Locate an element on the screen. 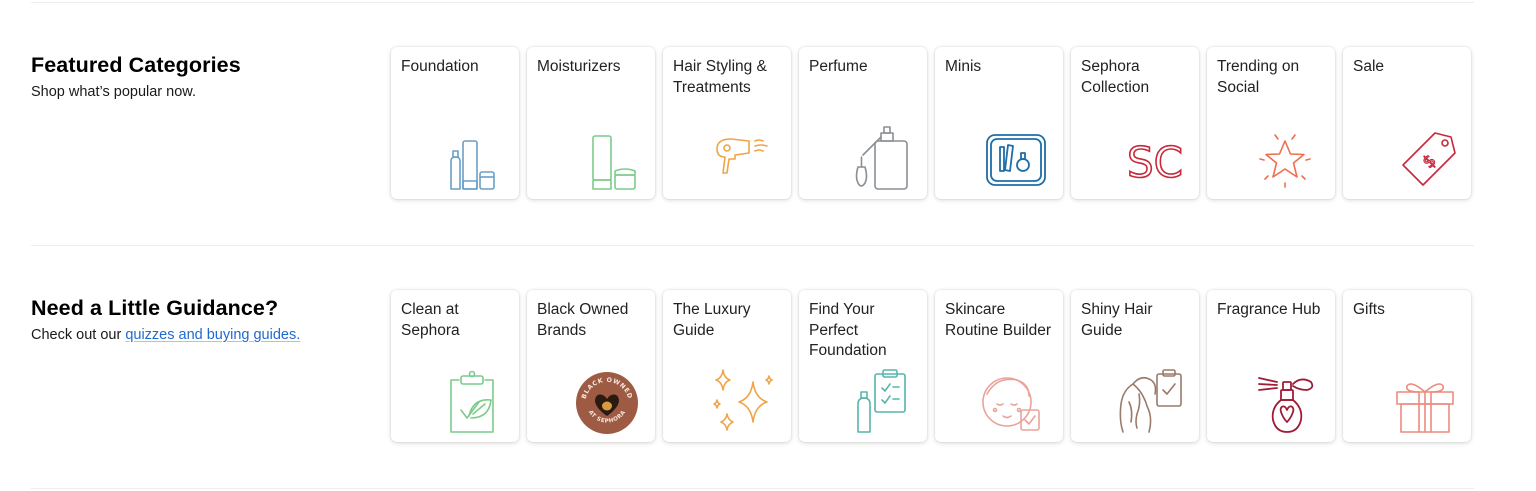  featured-title: Featured Categories is located at coordinates (136, 65).